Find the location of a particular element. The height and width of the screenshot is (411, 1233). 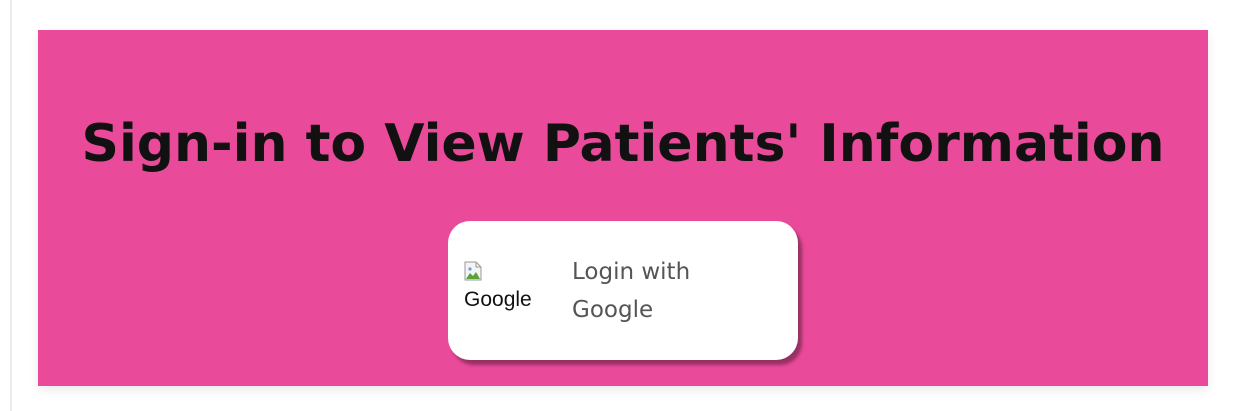

login-with-google-button: Google Login with Google is located at coordinates (623, 290).